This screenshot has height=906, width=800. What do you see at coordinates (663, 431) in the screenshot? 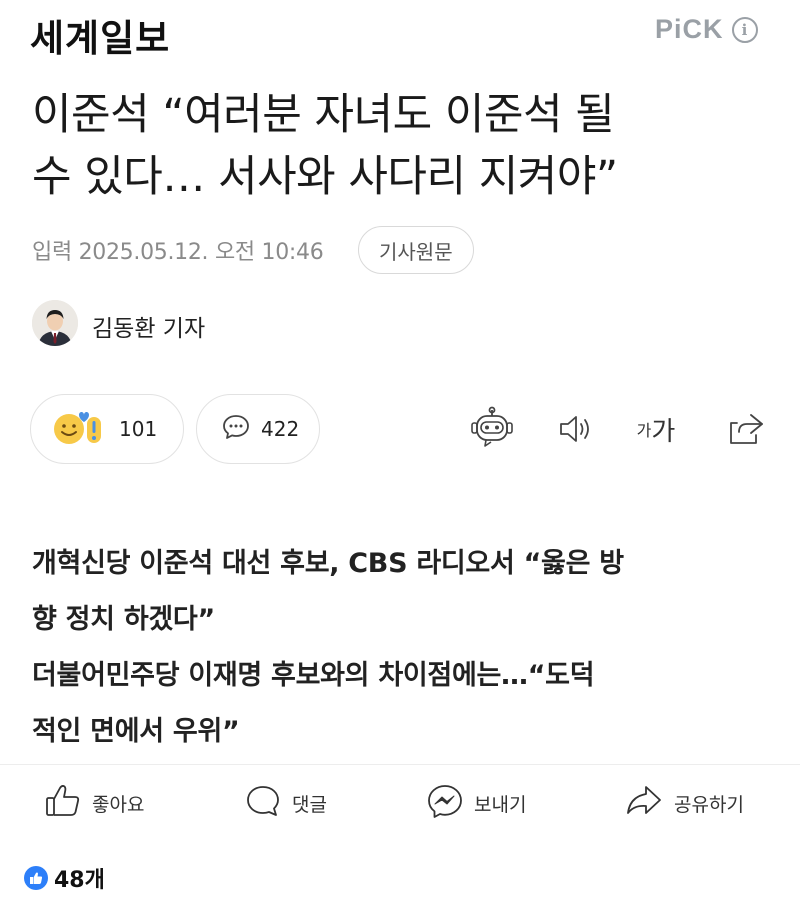
I see `font-size-large-label: 가` at bounding box center [663, 431].